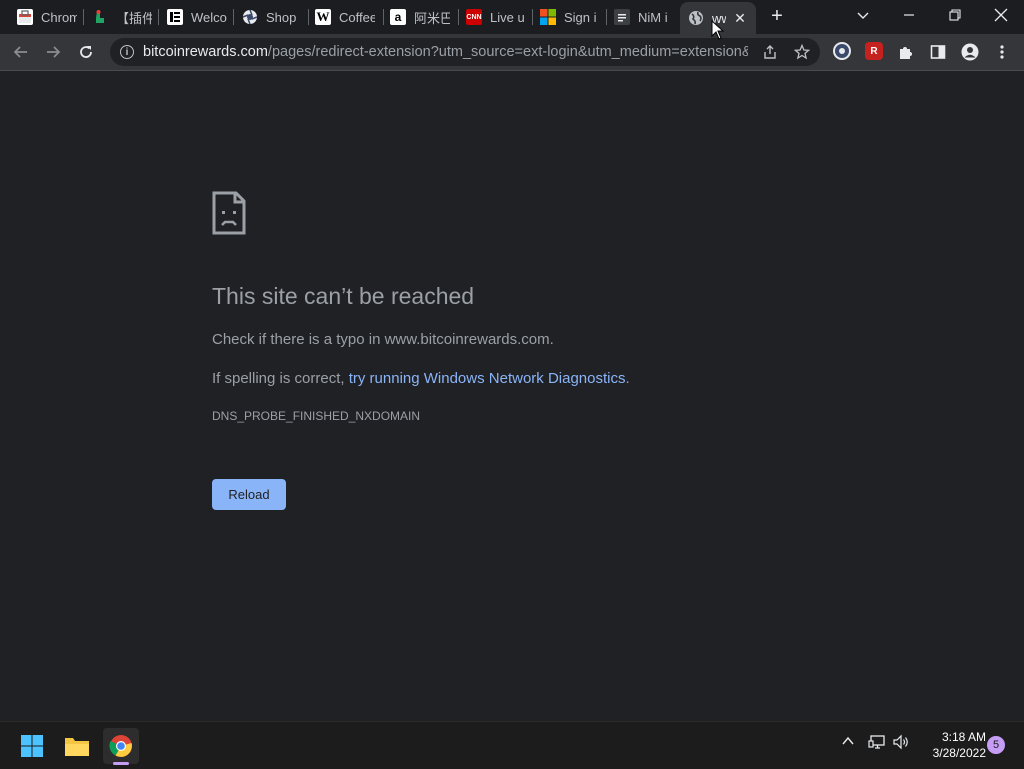 The image size is (1024, 769). Describe the element at coordinates (175, 17) in the screenshot. I see `e-icon` at that location.